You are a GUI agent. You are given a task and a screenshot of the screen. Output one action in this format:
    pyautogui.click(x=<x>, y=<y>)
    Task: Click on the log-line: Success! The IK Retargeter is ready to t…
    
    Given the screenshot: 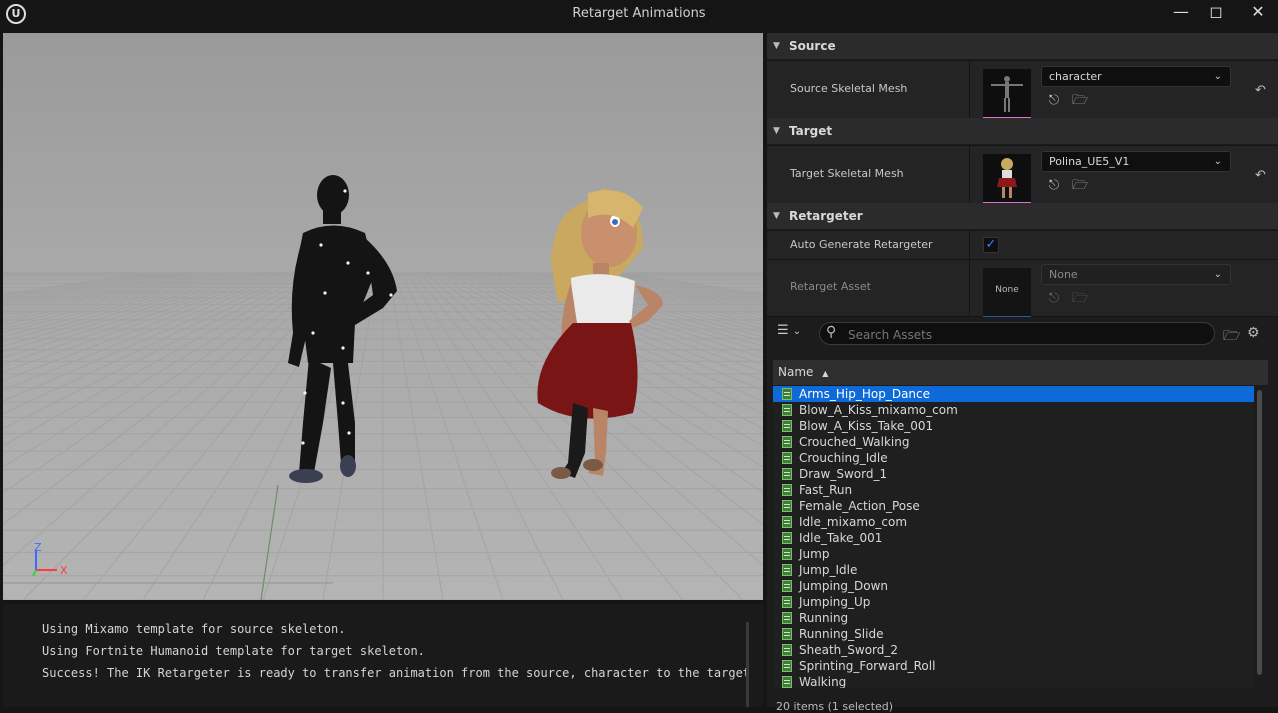 What is the action you would take?
    pyautogui.click(x=397, y=673)
    